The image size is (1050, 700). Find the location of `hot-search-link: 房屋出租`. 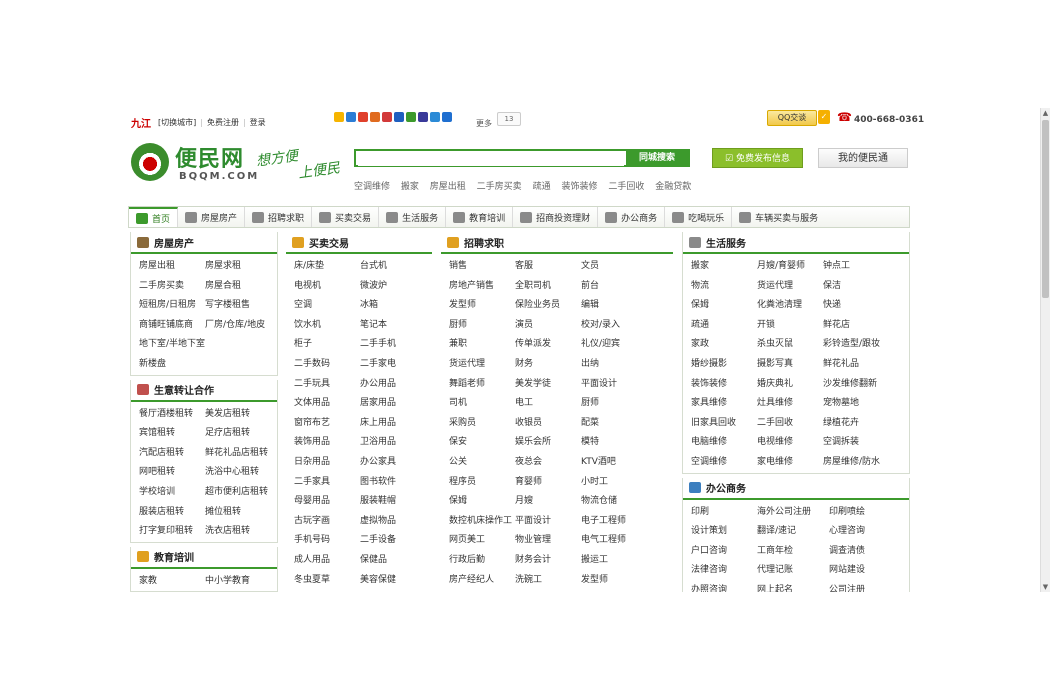

hot-search-link: 房屋出租 is located at coordinates (448, 187).